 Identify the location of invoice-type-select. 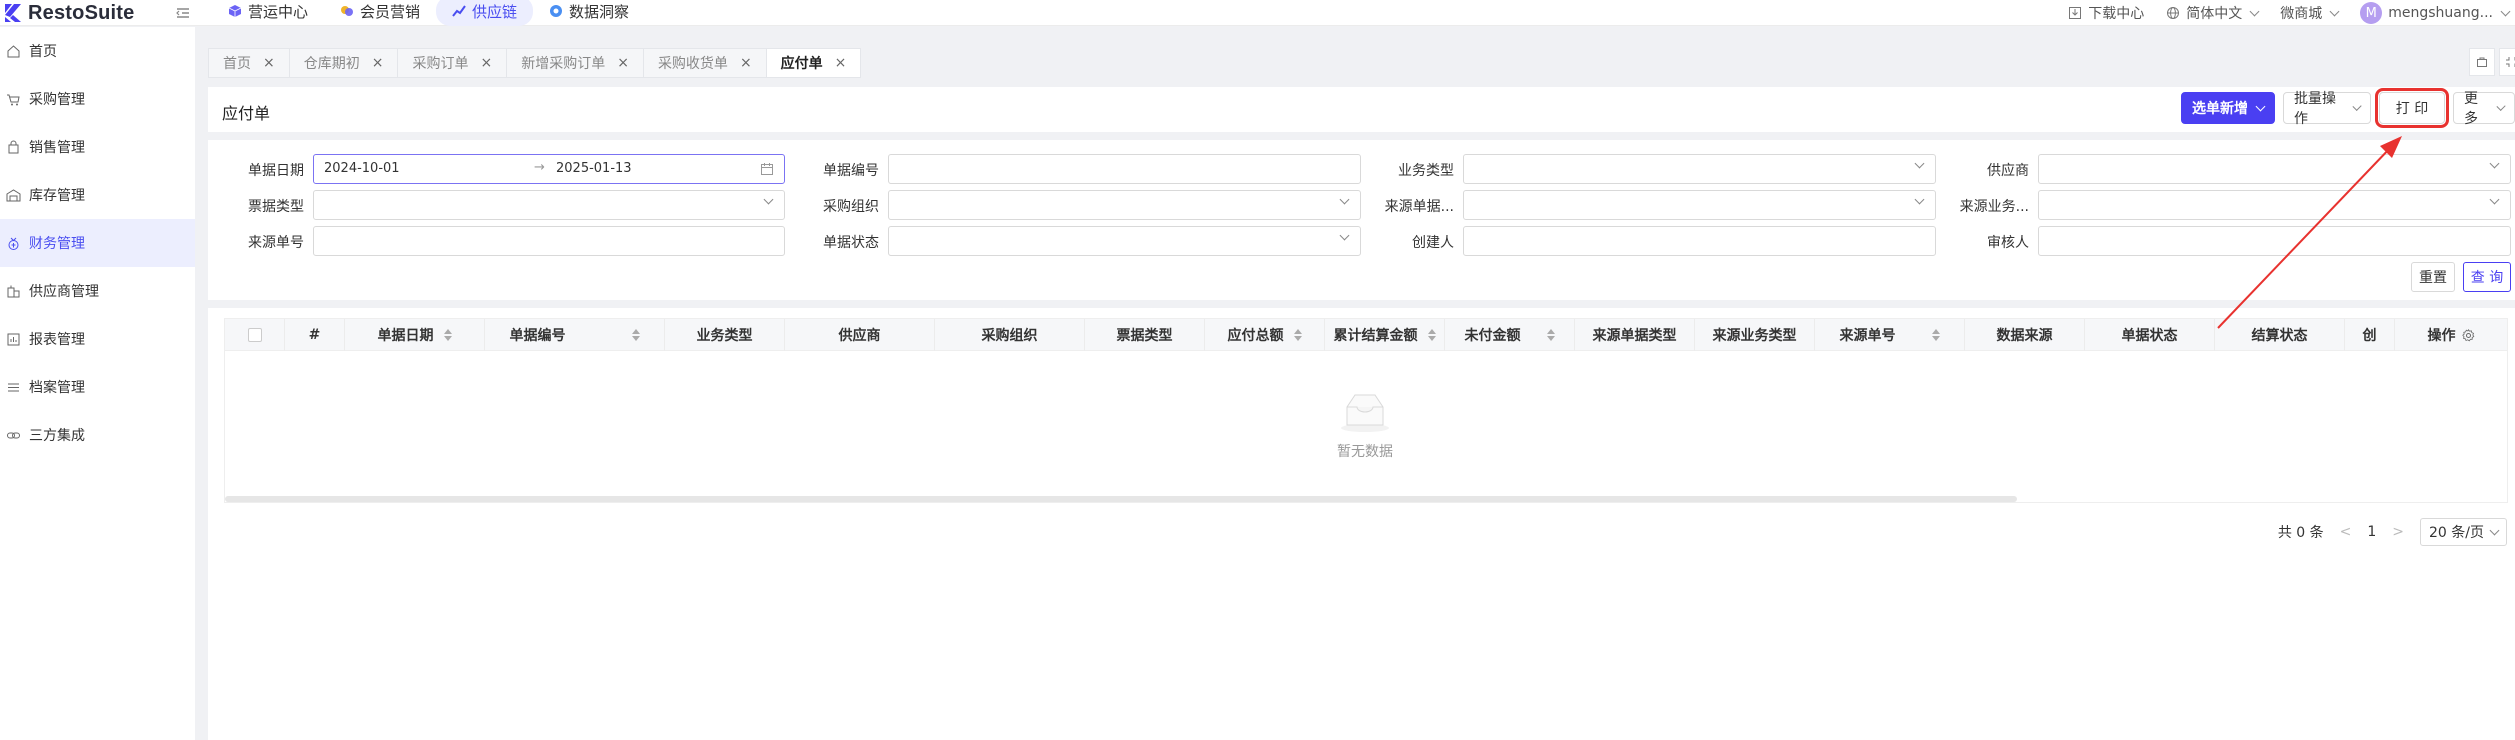
(549, 205).